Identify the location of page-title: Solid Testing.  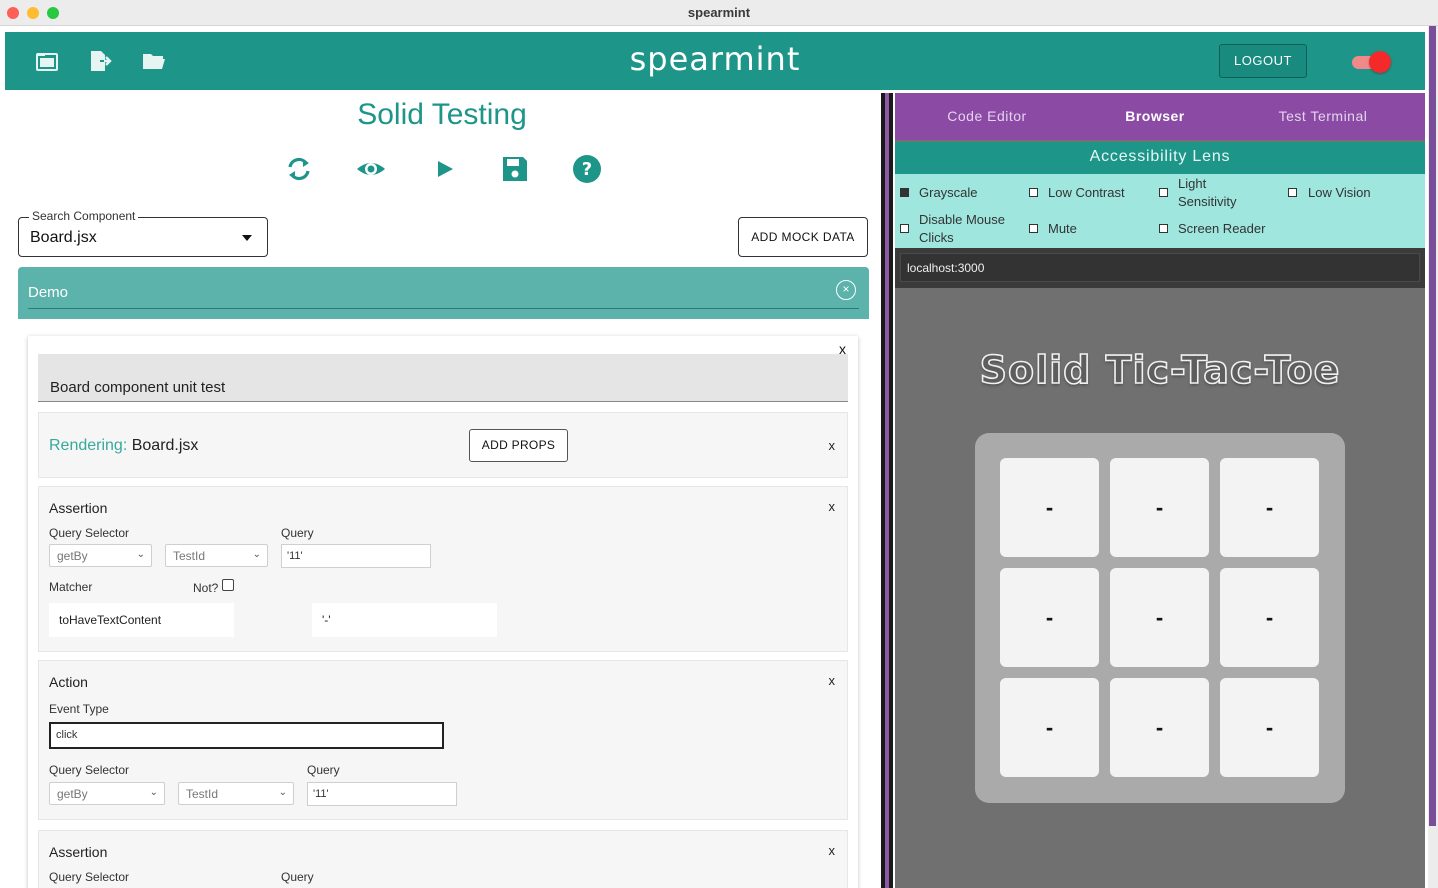
(442, 114).